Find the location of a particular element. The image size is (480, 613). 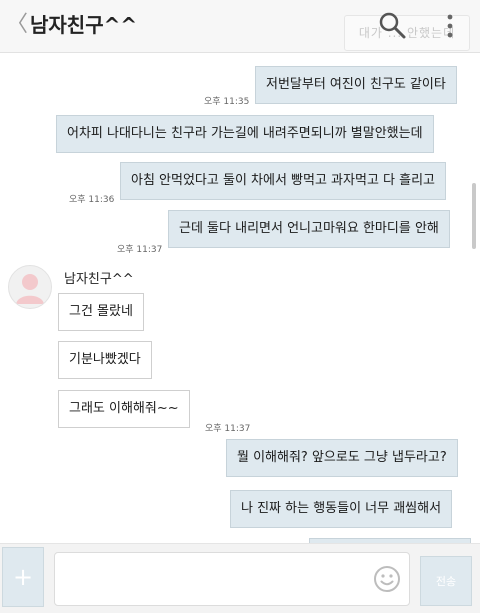

emoji-icon is located at coordinates (387, 579).